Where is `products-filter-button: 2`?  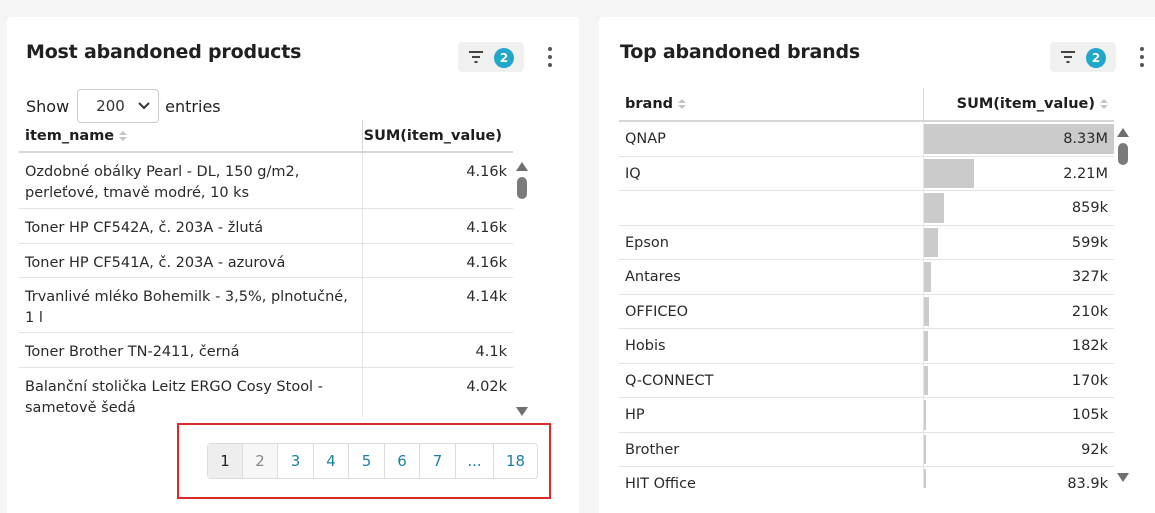
products-filter-button: 2 is located at coordinates (491, 57).